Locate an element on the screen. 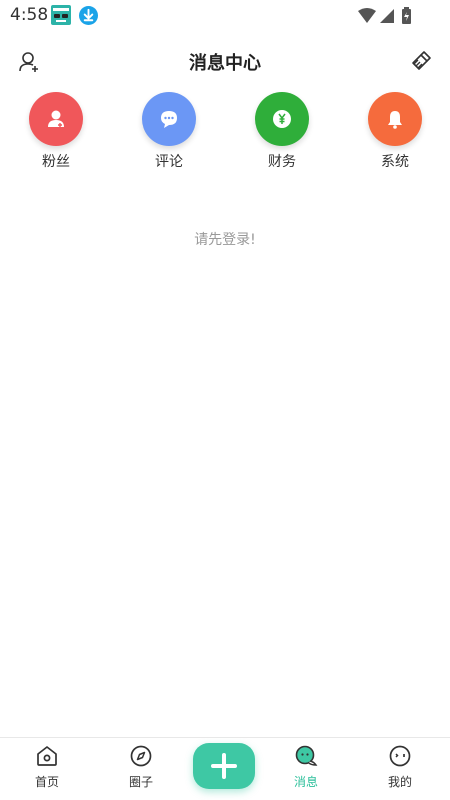 The image size is (450, 800). nav-messages: 消息 is located at coordinates (306, 767).